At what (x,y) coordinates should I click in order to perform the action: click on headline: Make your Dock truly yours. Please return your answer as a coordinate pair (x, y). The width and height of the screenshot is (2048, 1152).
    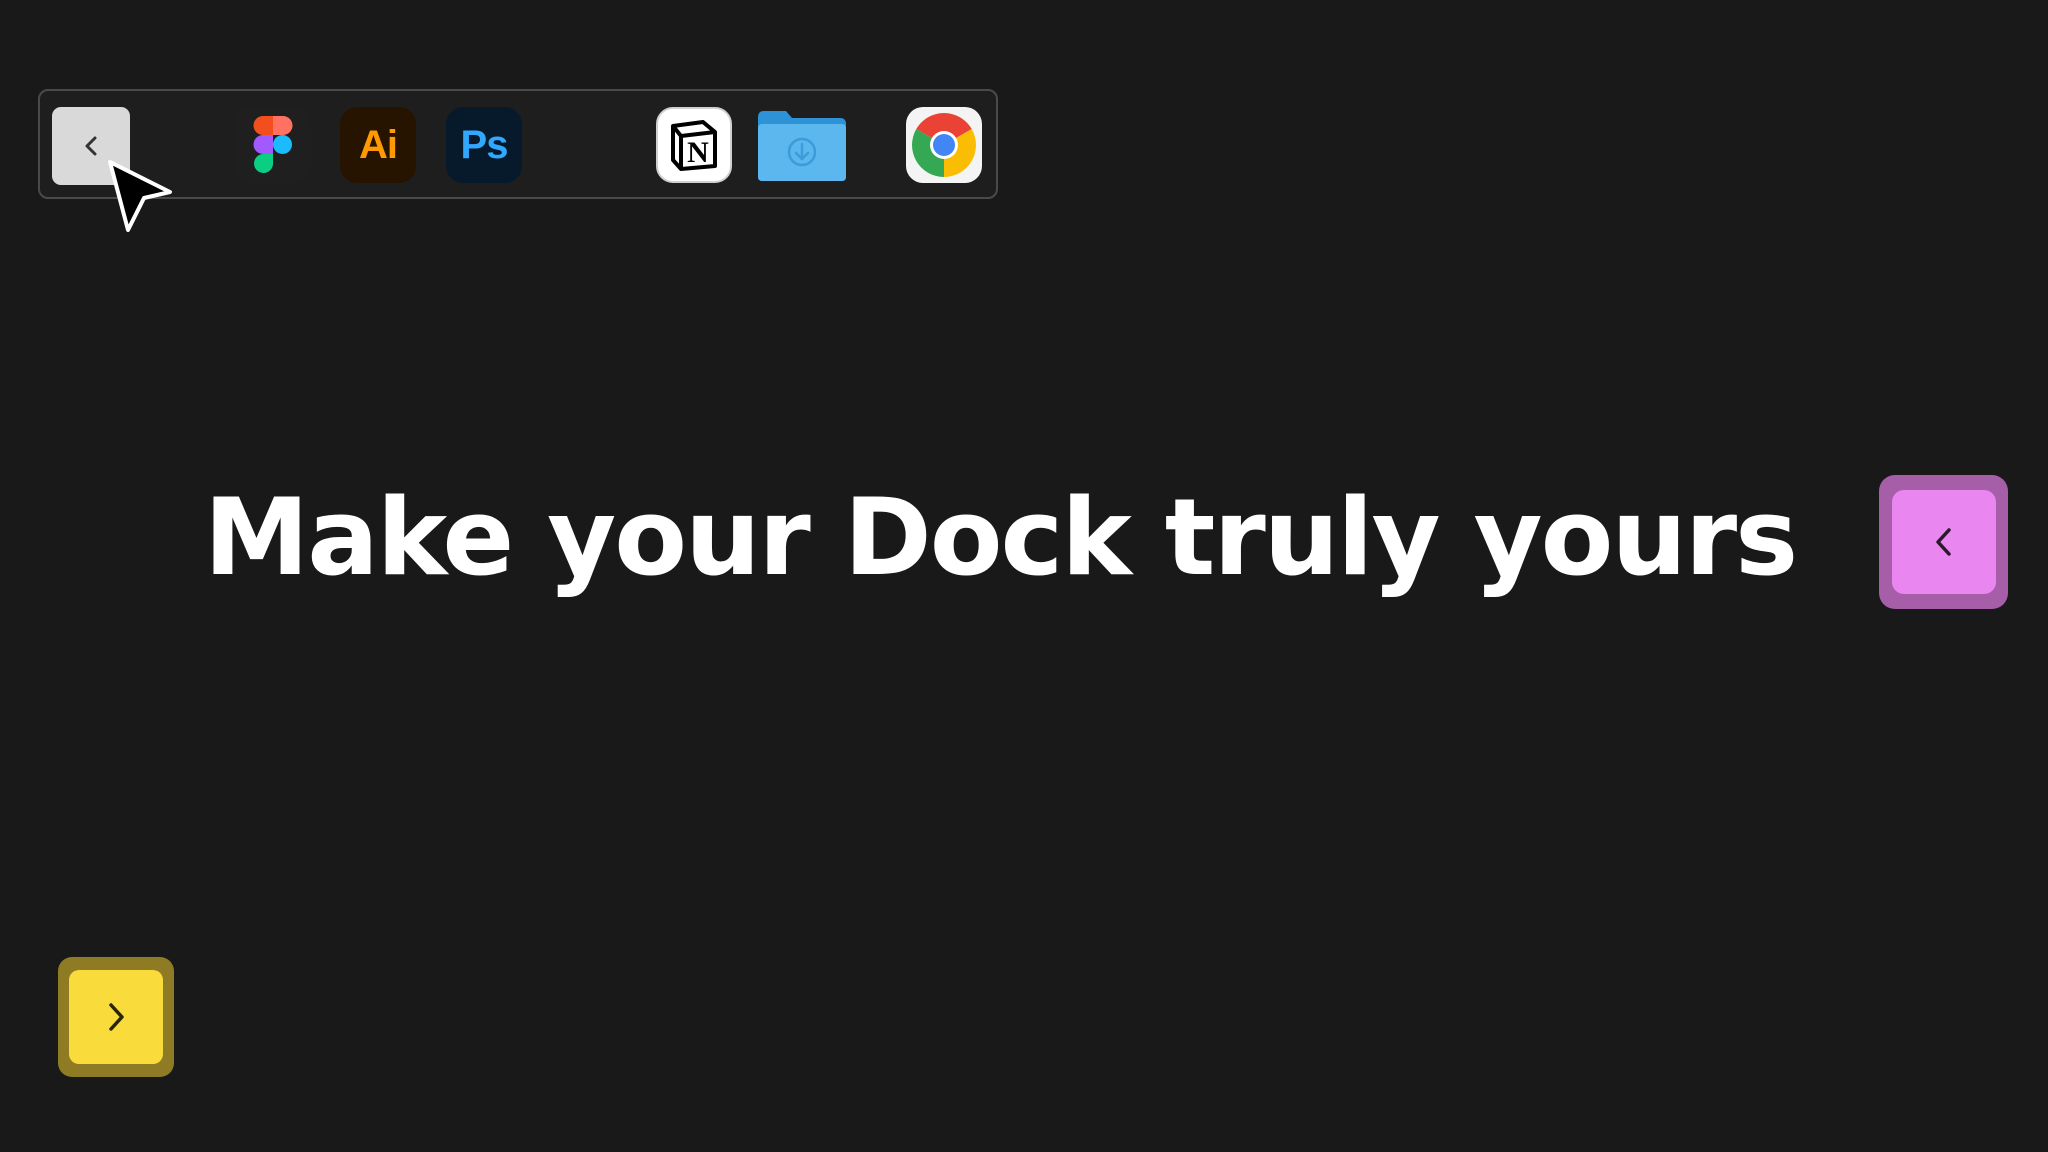
    Looking at the image, I should click on (1001, 537).